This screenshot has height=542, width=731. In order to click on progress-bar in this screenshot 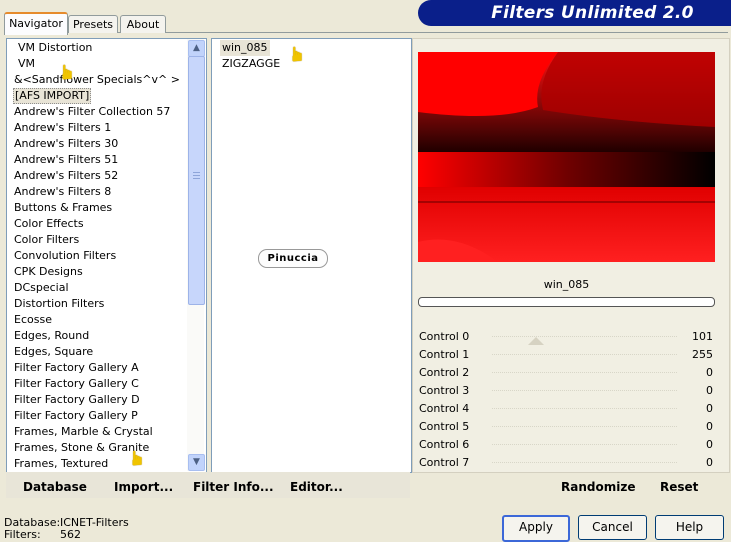, I will do `click(566, 302)`.